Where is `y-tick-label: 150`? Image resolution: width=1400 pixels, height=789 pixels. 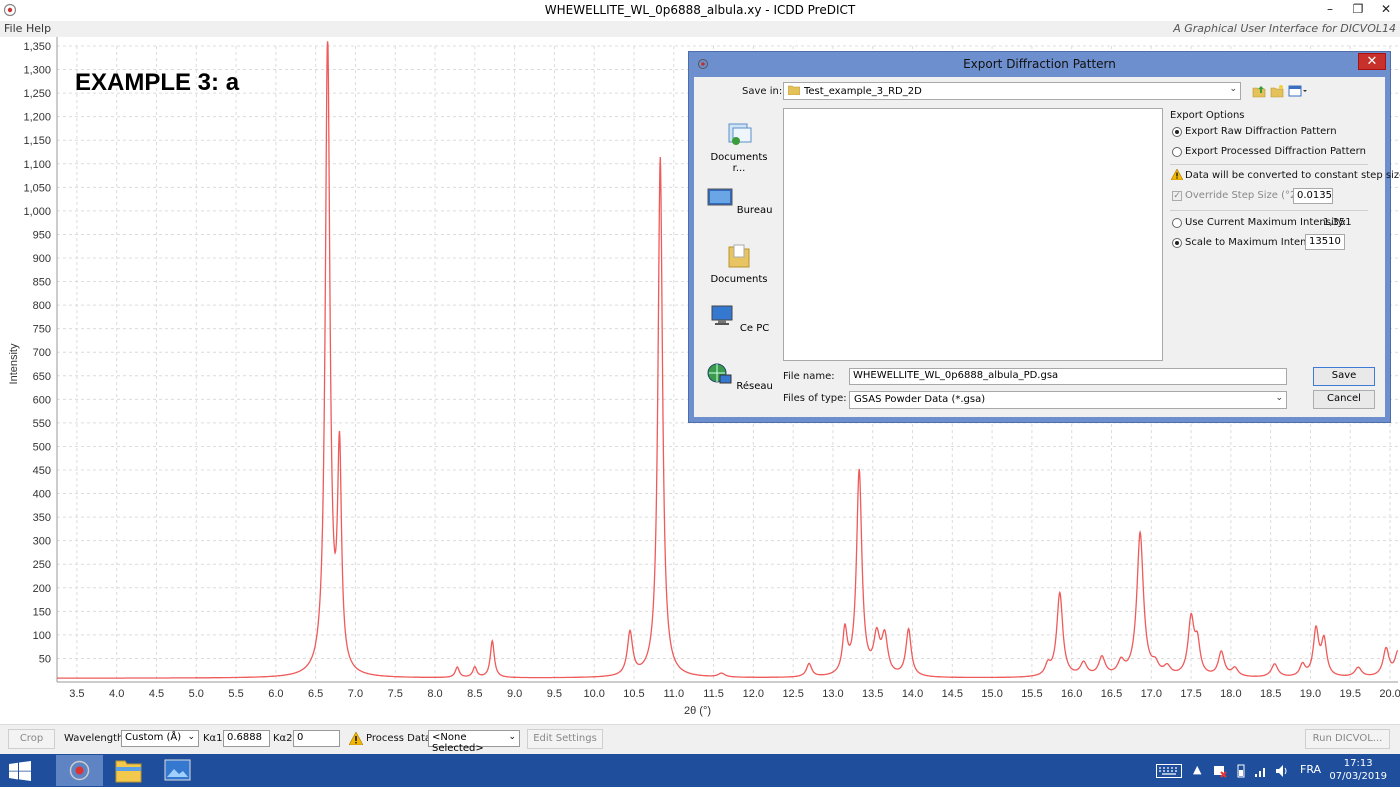 y-tick-label: 150 is located at coordinates (42, 612).